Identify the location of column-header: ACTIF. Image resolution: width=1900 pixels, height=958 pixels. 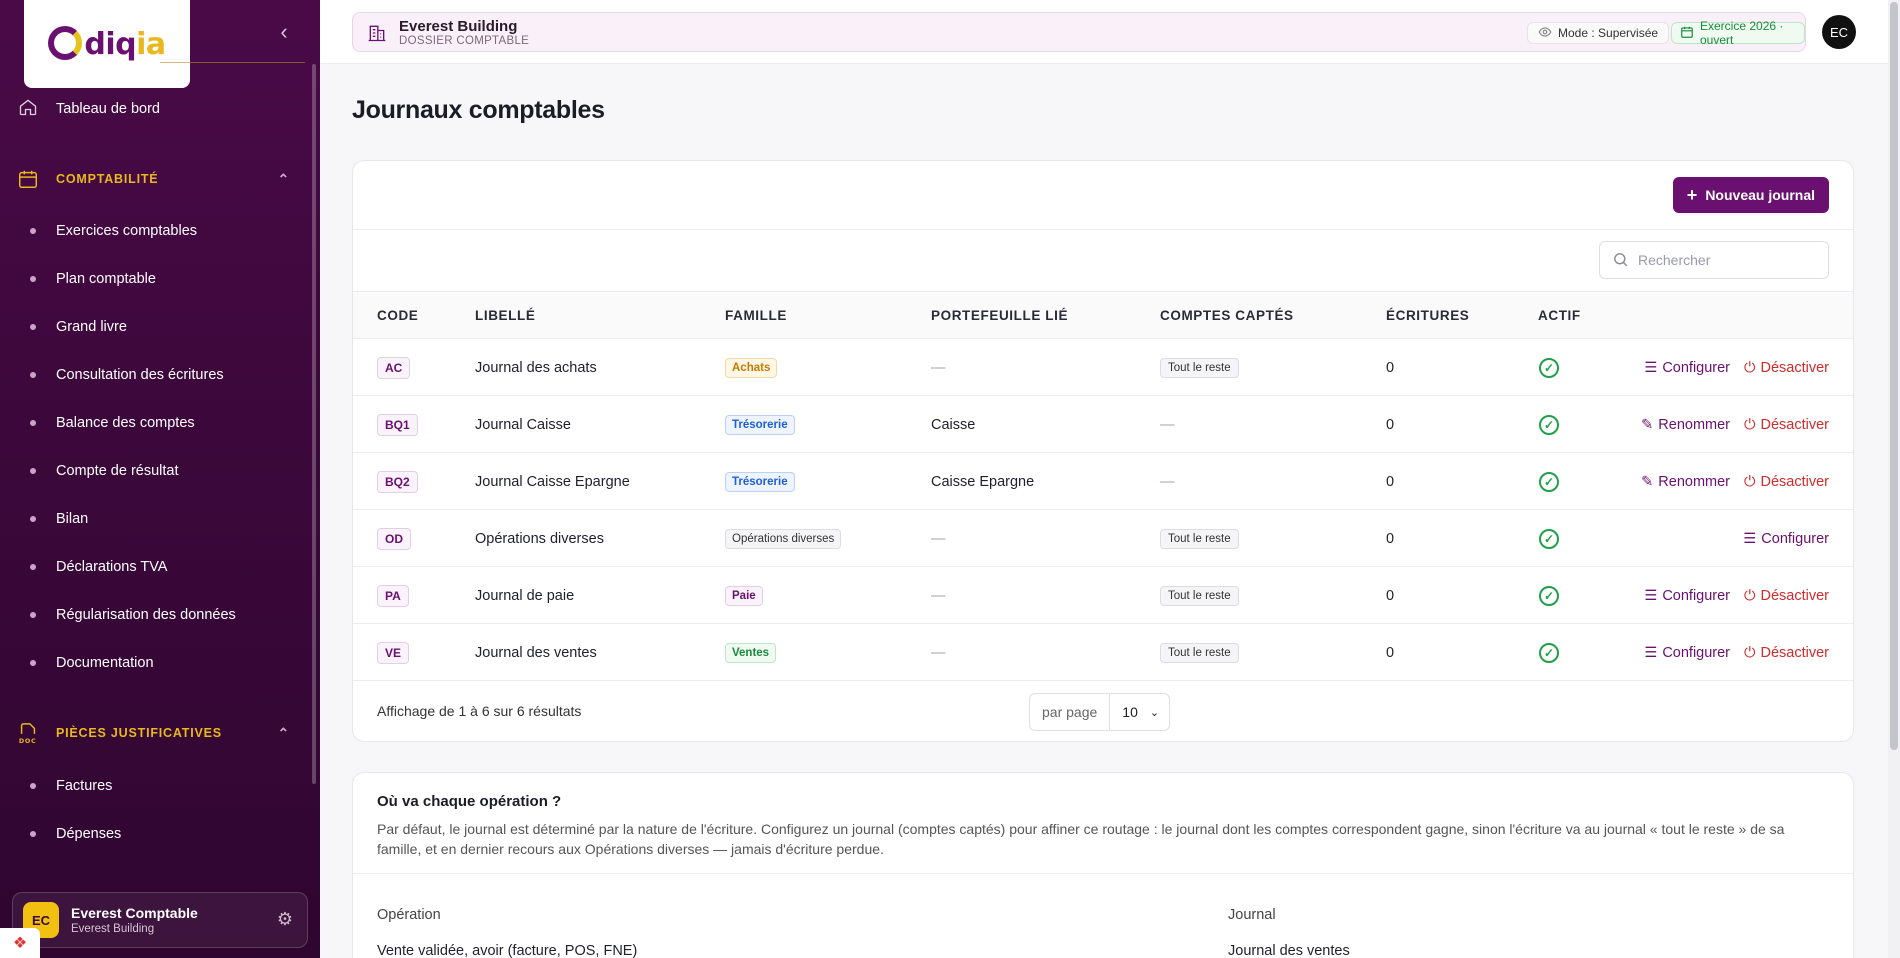
(1559, 315).